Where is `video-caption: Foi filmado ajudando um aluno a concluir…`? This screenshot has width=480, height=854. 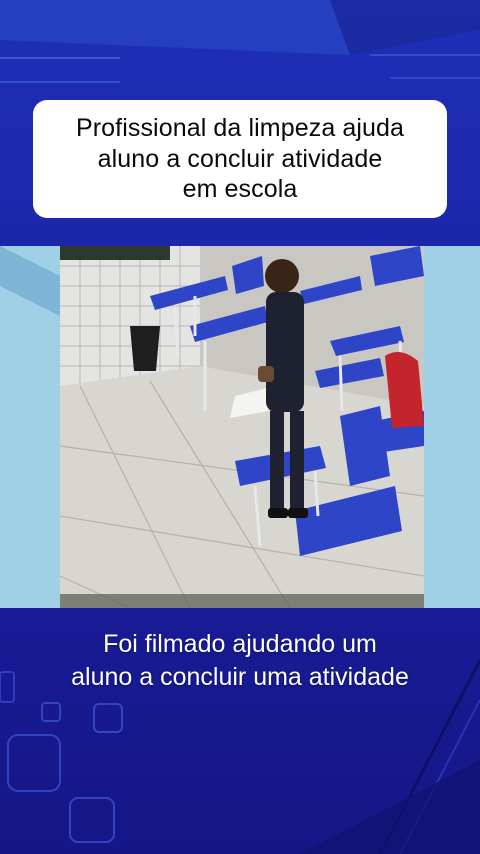 video-caption: Foi filmado ajudando um aluno a concluir… is located at coordinates (240, 660).